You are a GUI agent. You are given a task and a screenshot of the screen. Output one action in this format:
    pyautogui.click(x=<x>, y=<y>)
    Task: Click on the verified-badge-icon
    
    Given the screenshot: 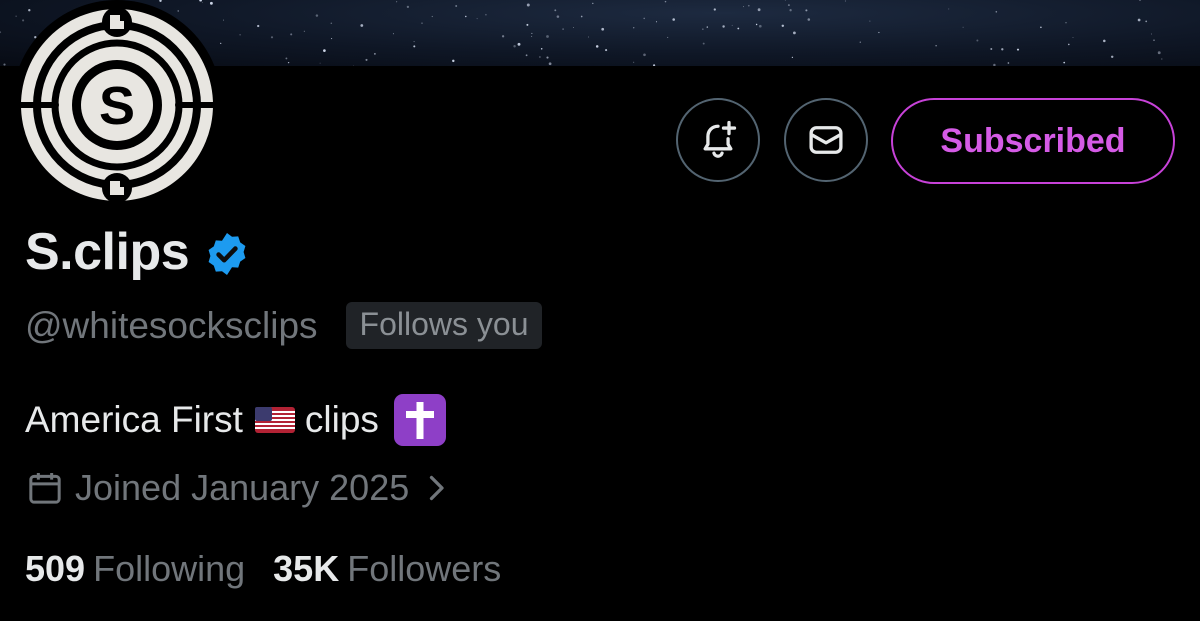 What is the action you would take?
    pyautogui.click(x=227, y=254)
    